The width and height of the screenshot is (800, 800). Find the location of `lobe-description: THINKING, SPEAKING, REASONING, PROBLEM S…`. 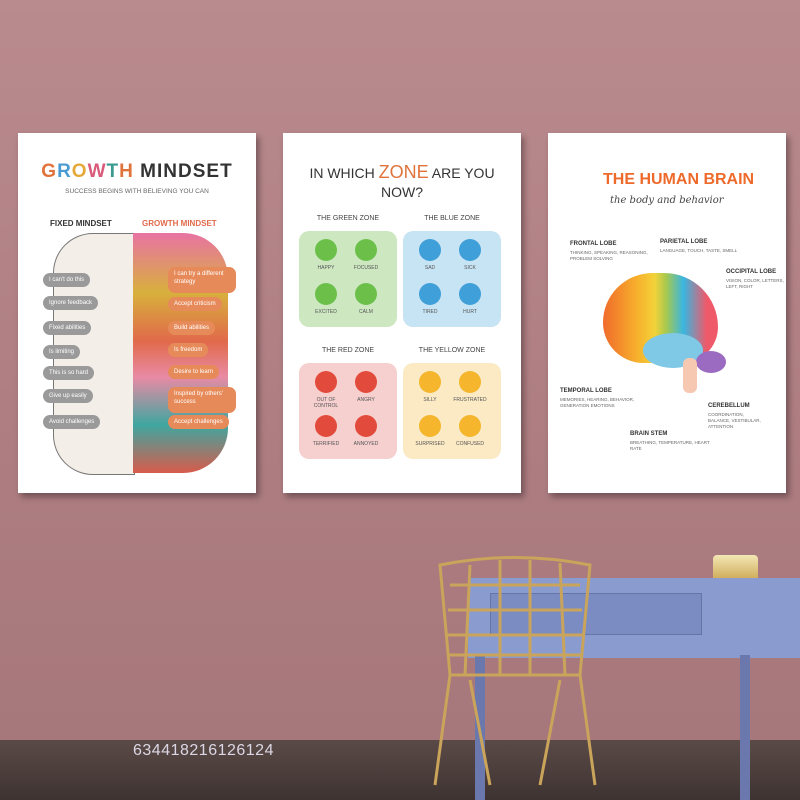

lobe-description: THINKING, SPEAKING, REASONING, PROBLEM S… is located at coordinates (609, 255).